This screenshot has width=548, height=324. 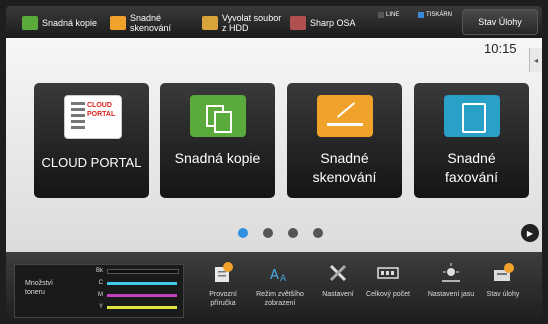 What do you see at coordinates (393, 15) in the screenshot?
I see `line-label: LINE` at bounding box center [393, 15].